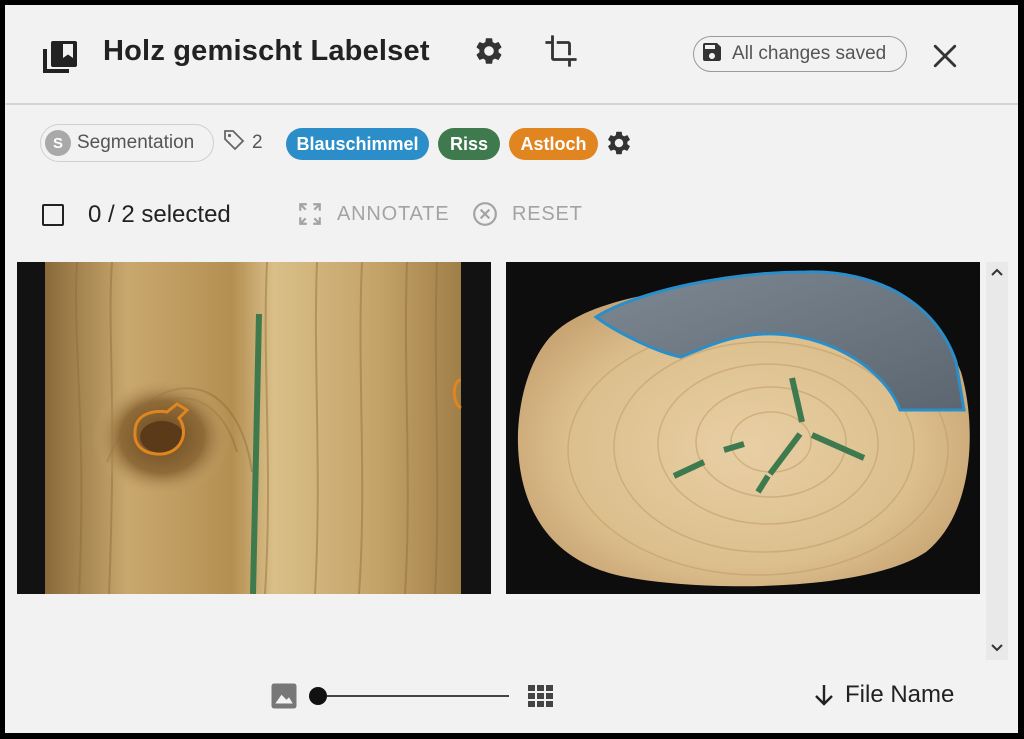  Describe the element at coordinates (136, 142) in the screenshot. I see `mode-label: Segmentation` at that location.